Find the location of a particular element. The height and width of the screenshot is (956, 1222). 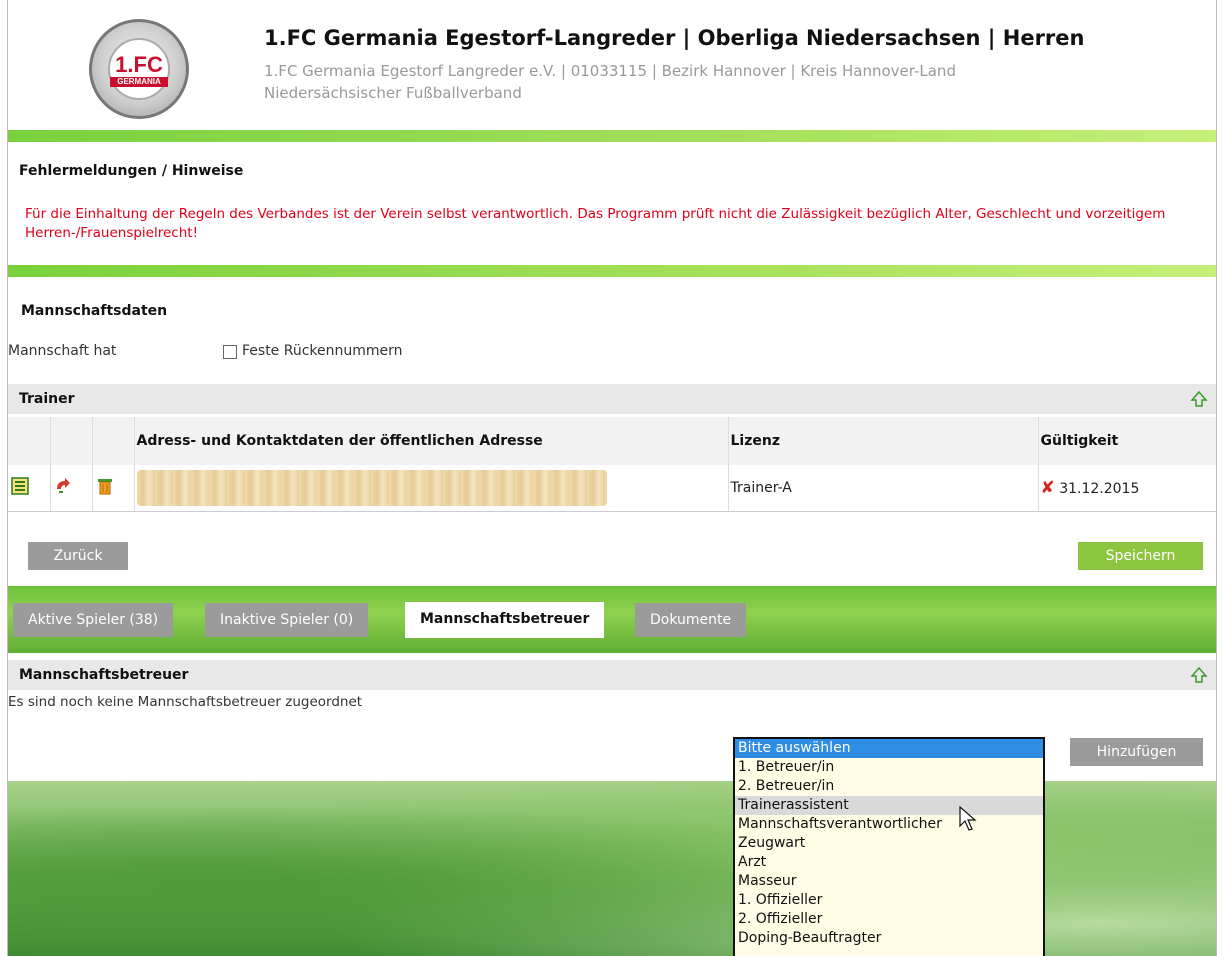

dropdown-option: 2. Offizieller is located at coordinates (889, 919).